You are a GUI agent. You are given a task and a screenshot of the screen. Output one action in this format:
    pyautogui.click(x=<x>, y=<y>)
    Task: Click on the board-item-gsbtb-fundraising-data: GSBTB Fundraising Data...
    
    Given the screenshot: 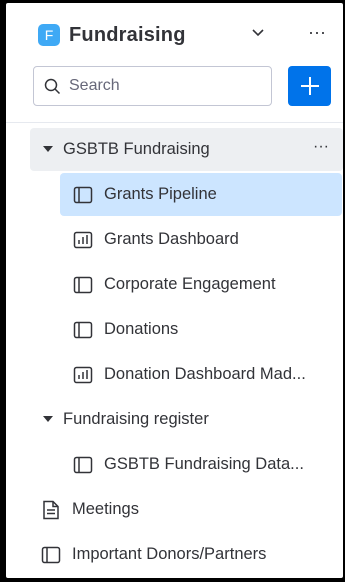 What is the action you would take?
    pyautogui.click(x=201, y=464)
    